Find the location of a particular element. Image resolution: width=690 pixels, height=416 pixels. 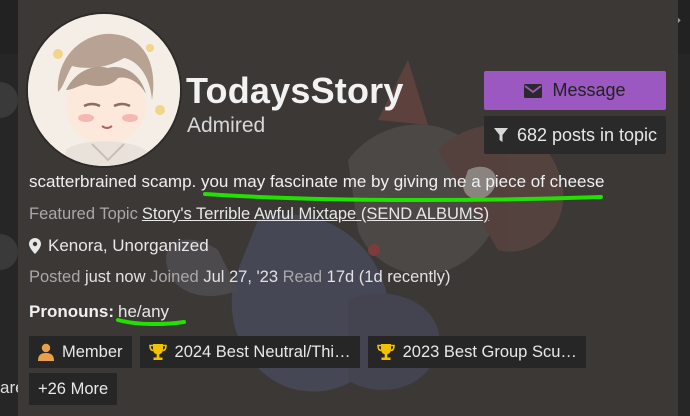

badge-member: Member is located at coordinates (80, 352).